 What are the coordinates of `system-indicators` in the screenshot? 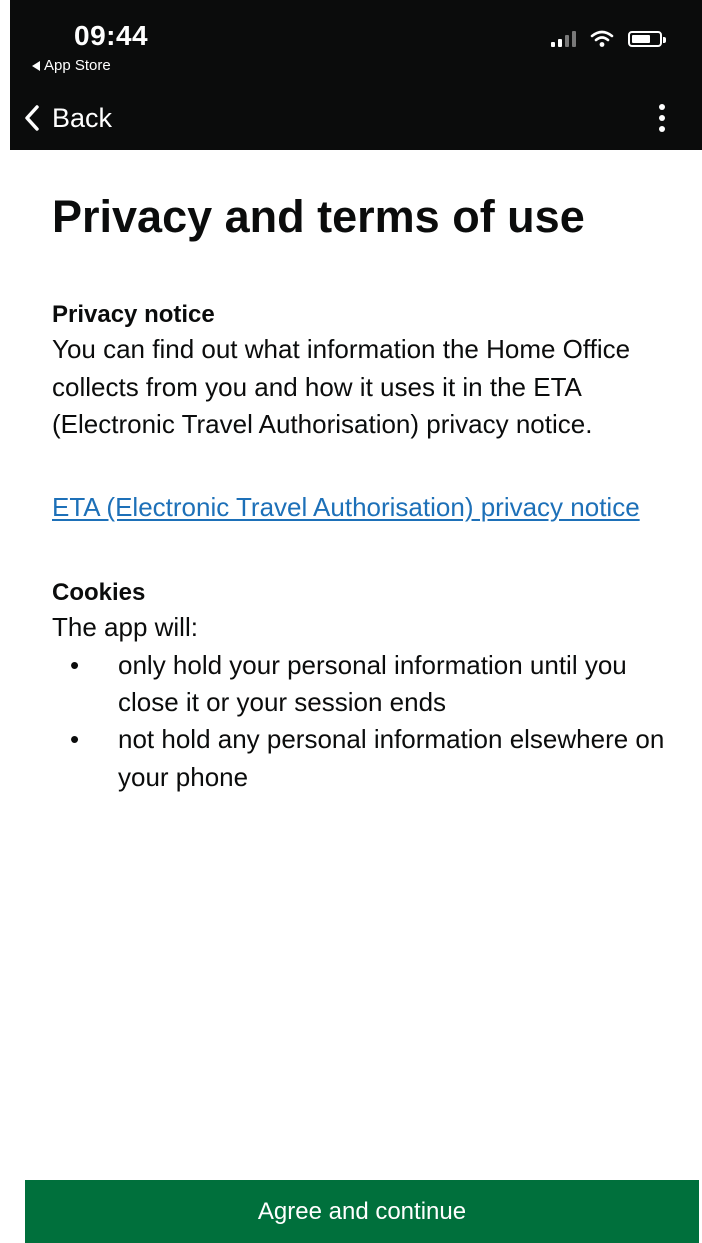 It's located at (608, 39).